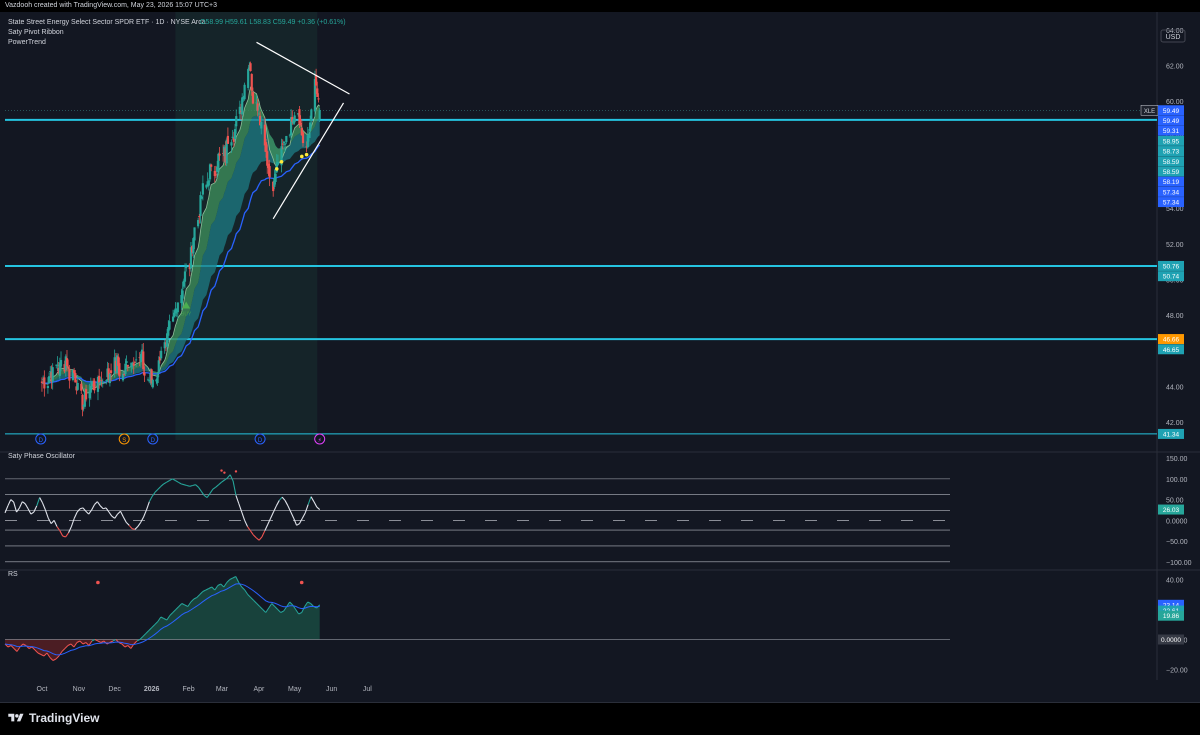 The height and width of the screenshot is (735, 1200). Describe the element at coordinates (331, 689) in the screenshot. I see `x-tick-label: Jun` at that location.